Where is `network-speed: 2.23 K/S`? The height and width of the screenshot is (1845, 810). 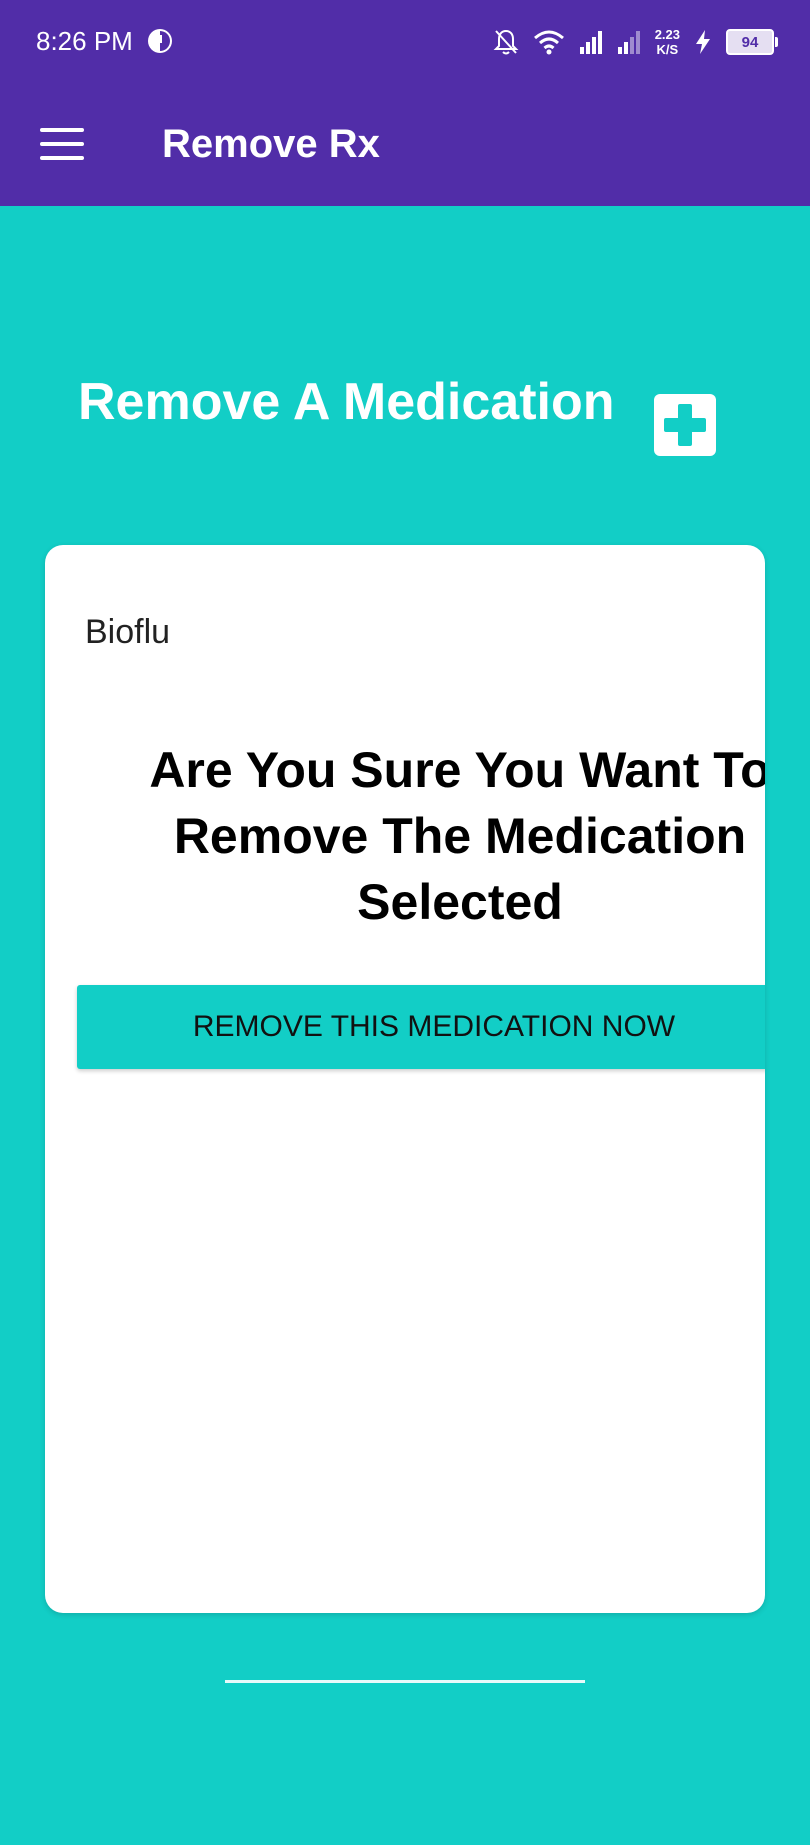 network-speed: 2.23 K/S is located at coordinates (667, 42).